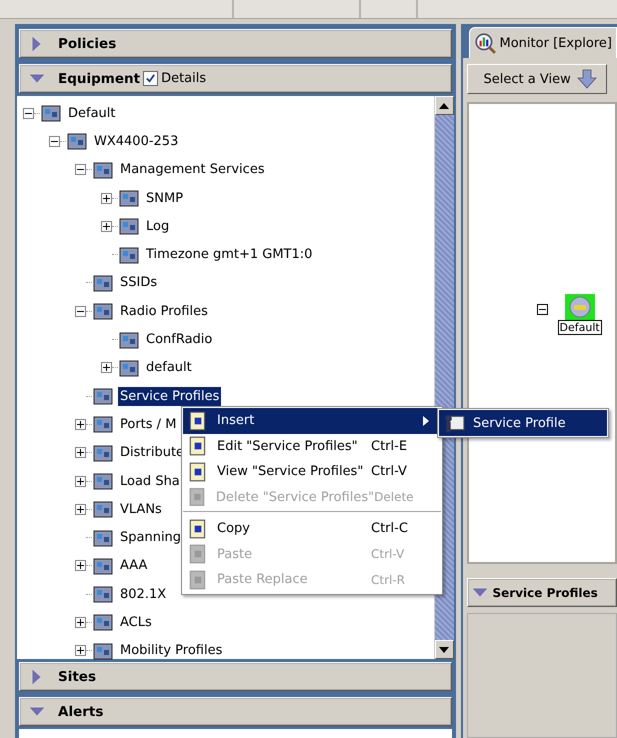 This screenshot has width=617, height=738. Describe the element at coordinates (136, 622) in the screenshot. I see `tree-item: ACLs` at that location.